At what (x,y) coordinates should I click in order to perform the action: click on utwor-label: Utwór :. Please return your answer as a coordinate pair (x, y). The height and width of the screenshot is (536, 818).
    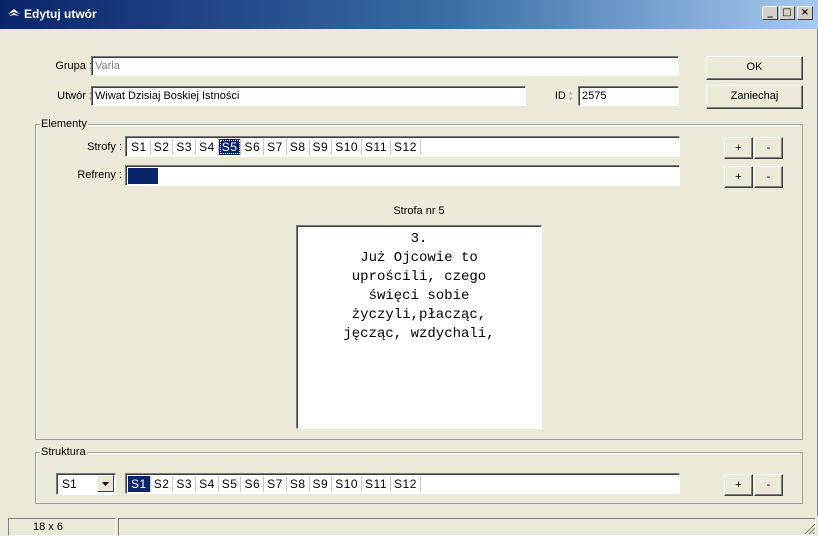
    Looking at the image, I should click on (74, 96).